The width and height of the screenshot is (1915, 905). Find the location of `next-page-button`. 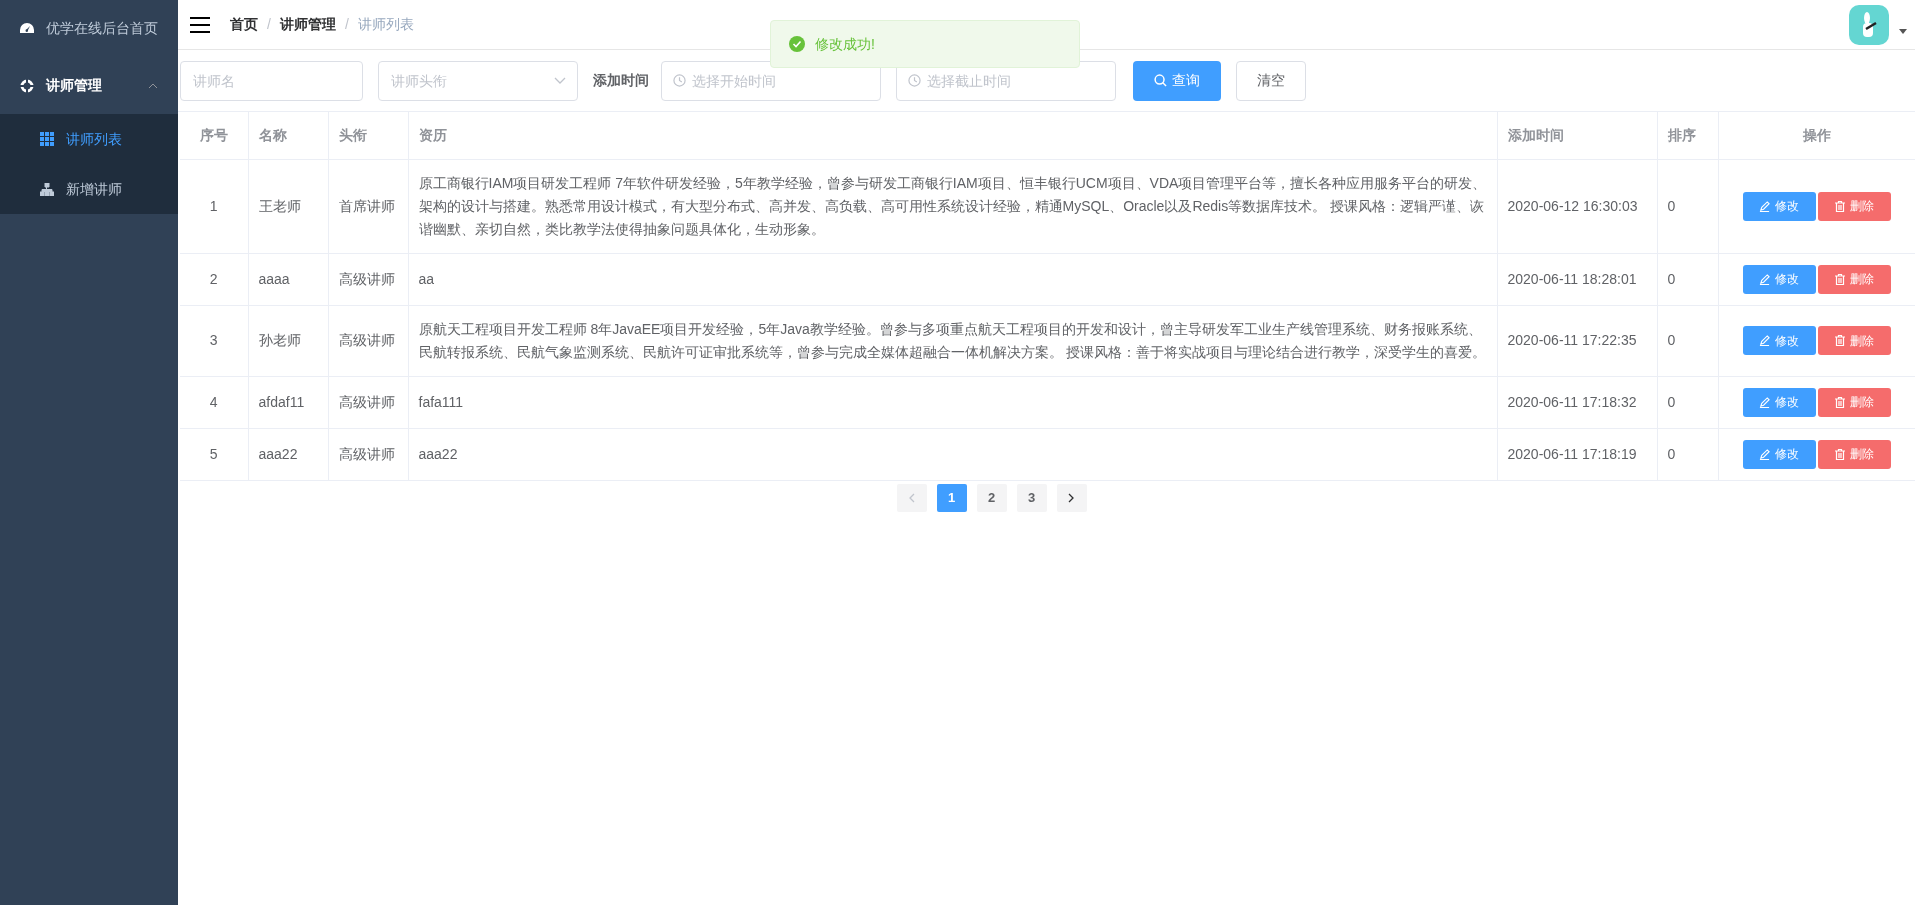

next-page-button is located at coordinates (1071, 497).